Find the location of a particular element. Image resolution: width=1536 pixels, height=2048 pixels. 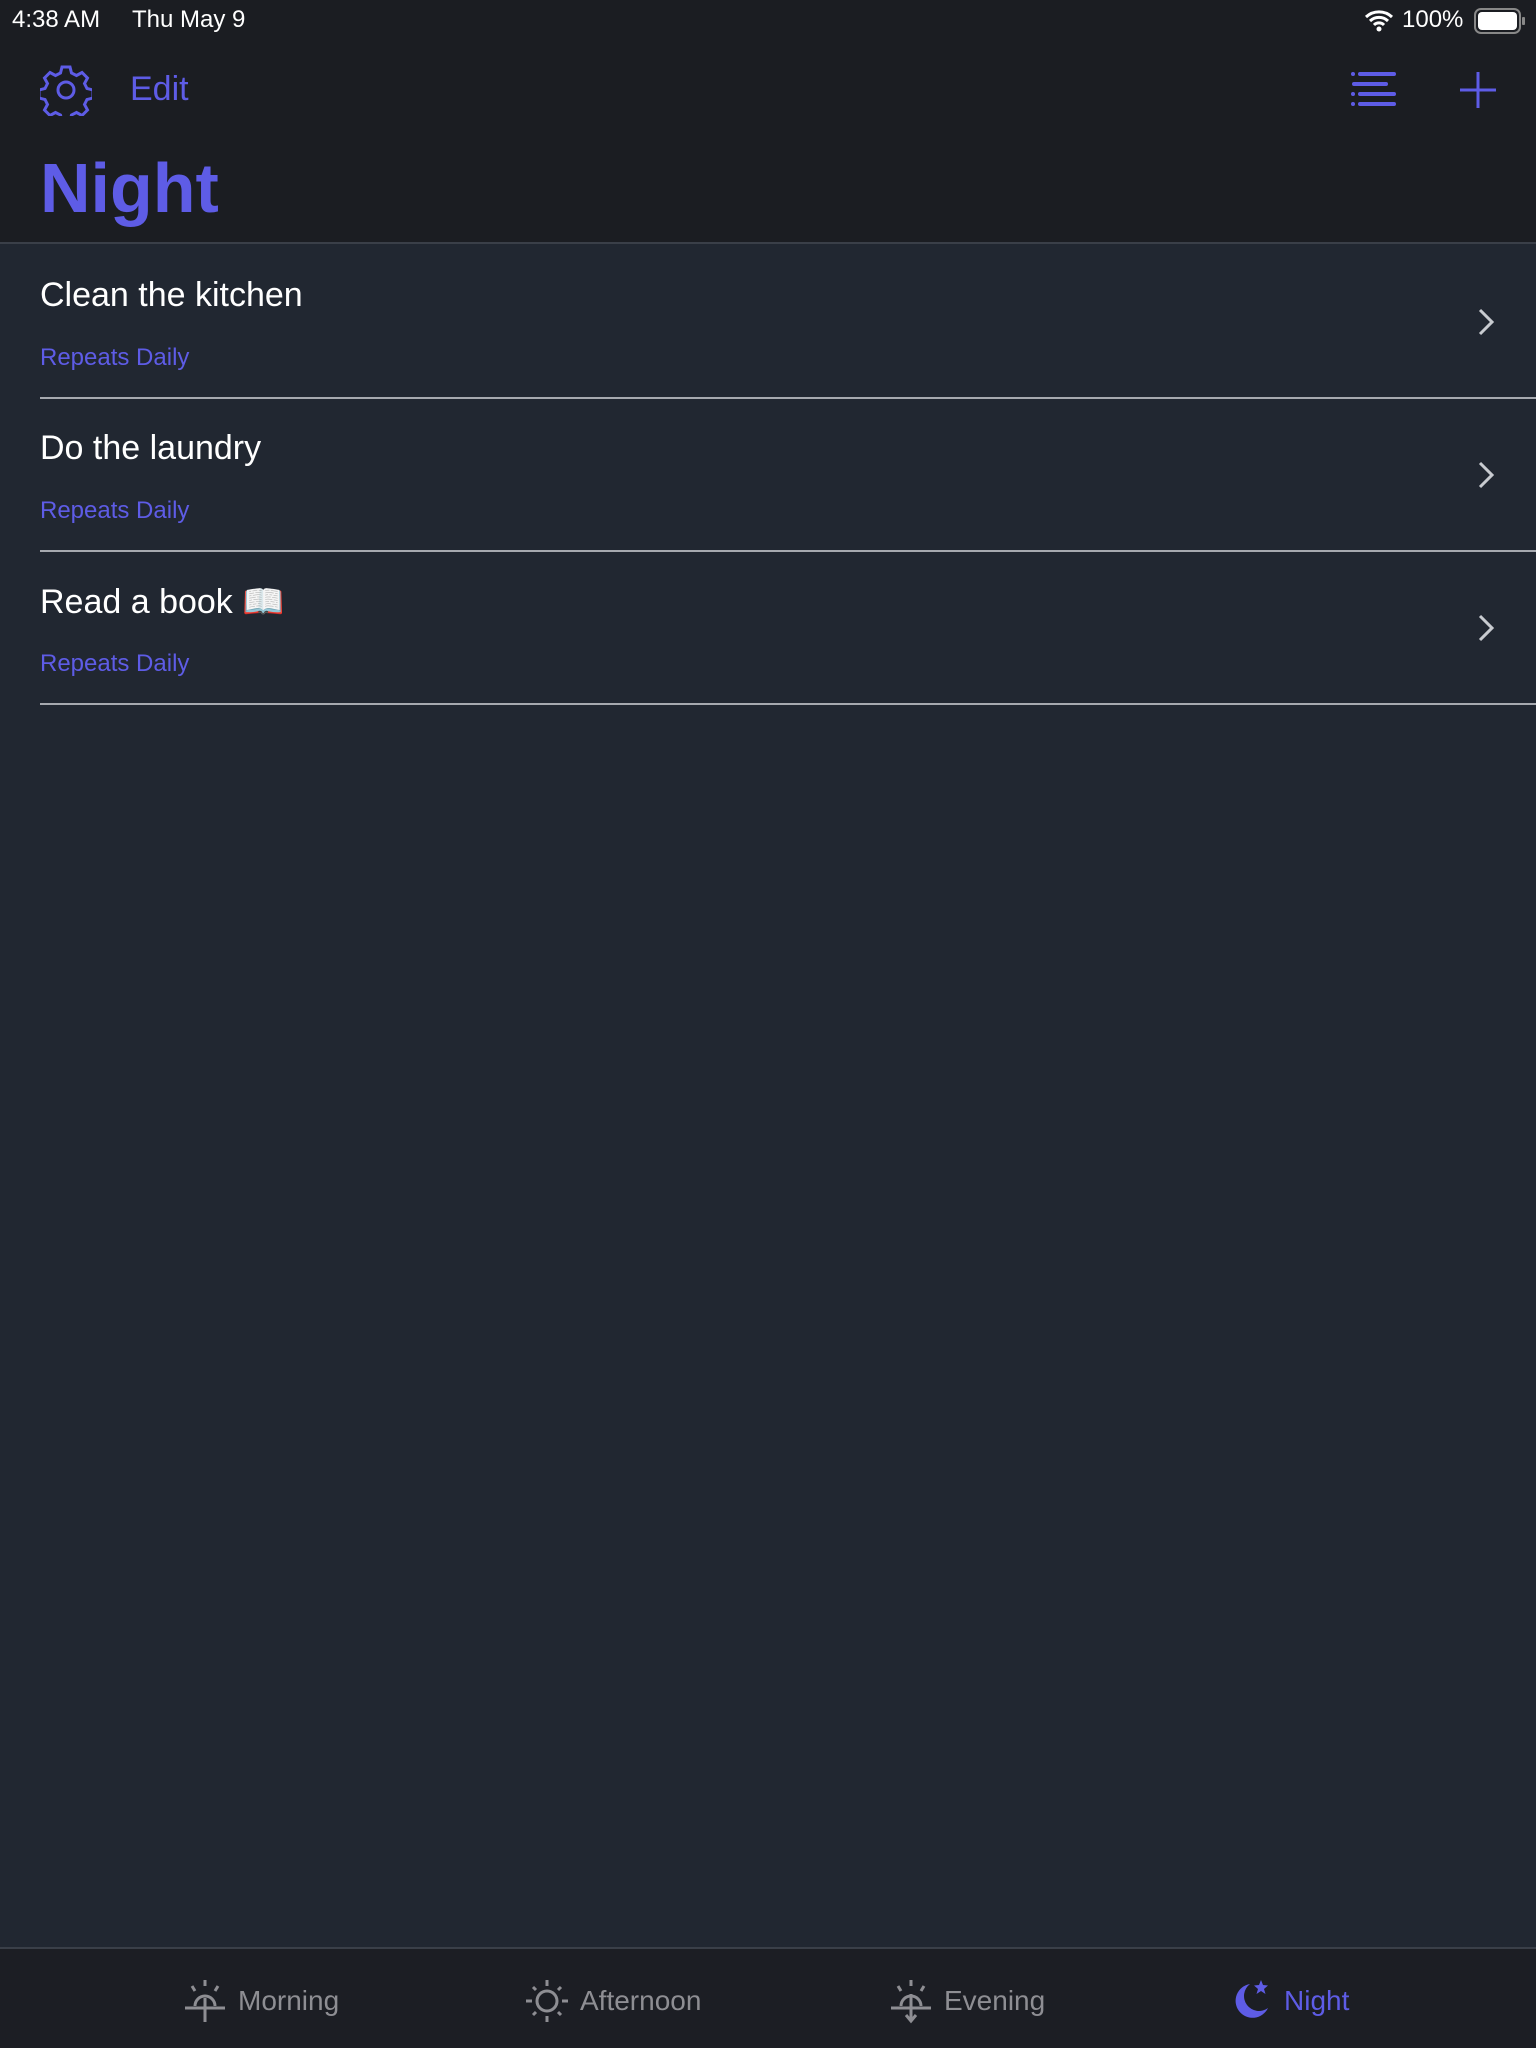

tab-bar: Morning Afternoon Evening Night is located at coordinates (768, 1997).